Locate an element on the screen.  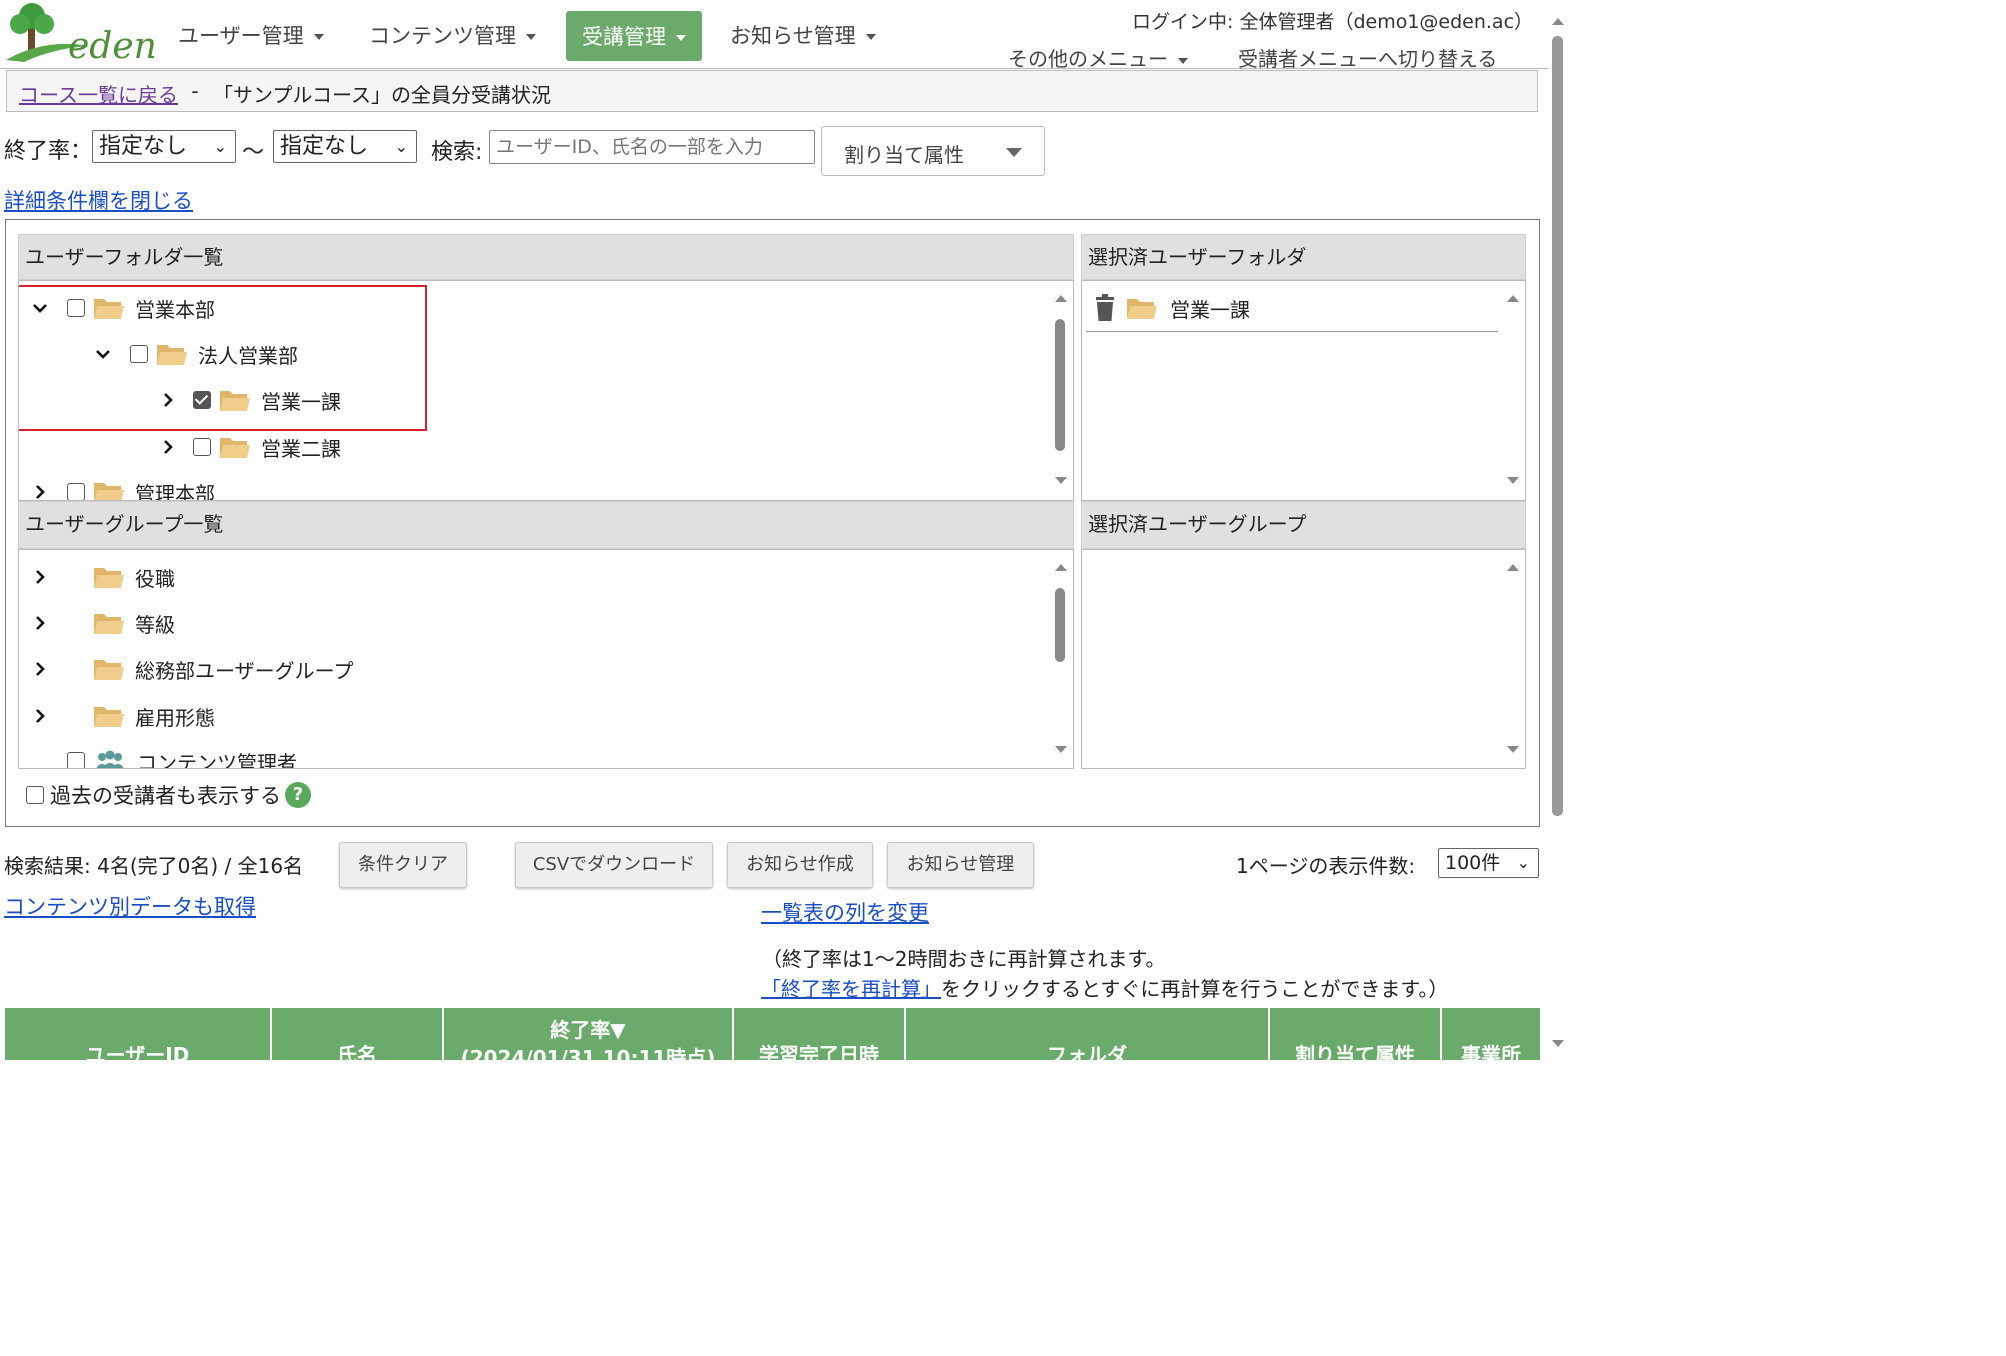
col-header-completion-rate: 終了率▼ (2024/01/31 10:11時点) is located at coordinates (588, 1034).